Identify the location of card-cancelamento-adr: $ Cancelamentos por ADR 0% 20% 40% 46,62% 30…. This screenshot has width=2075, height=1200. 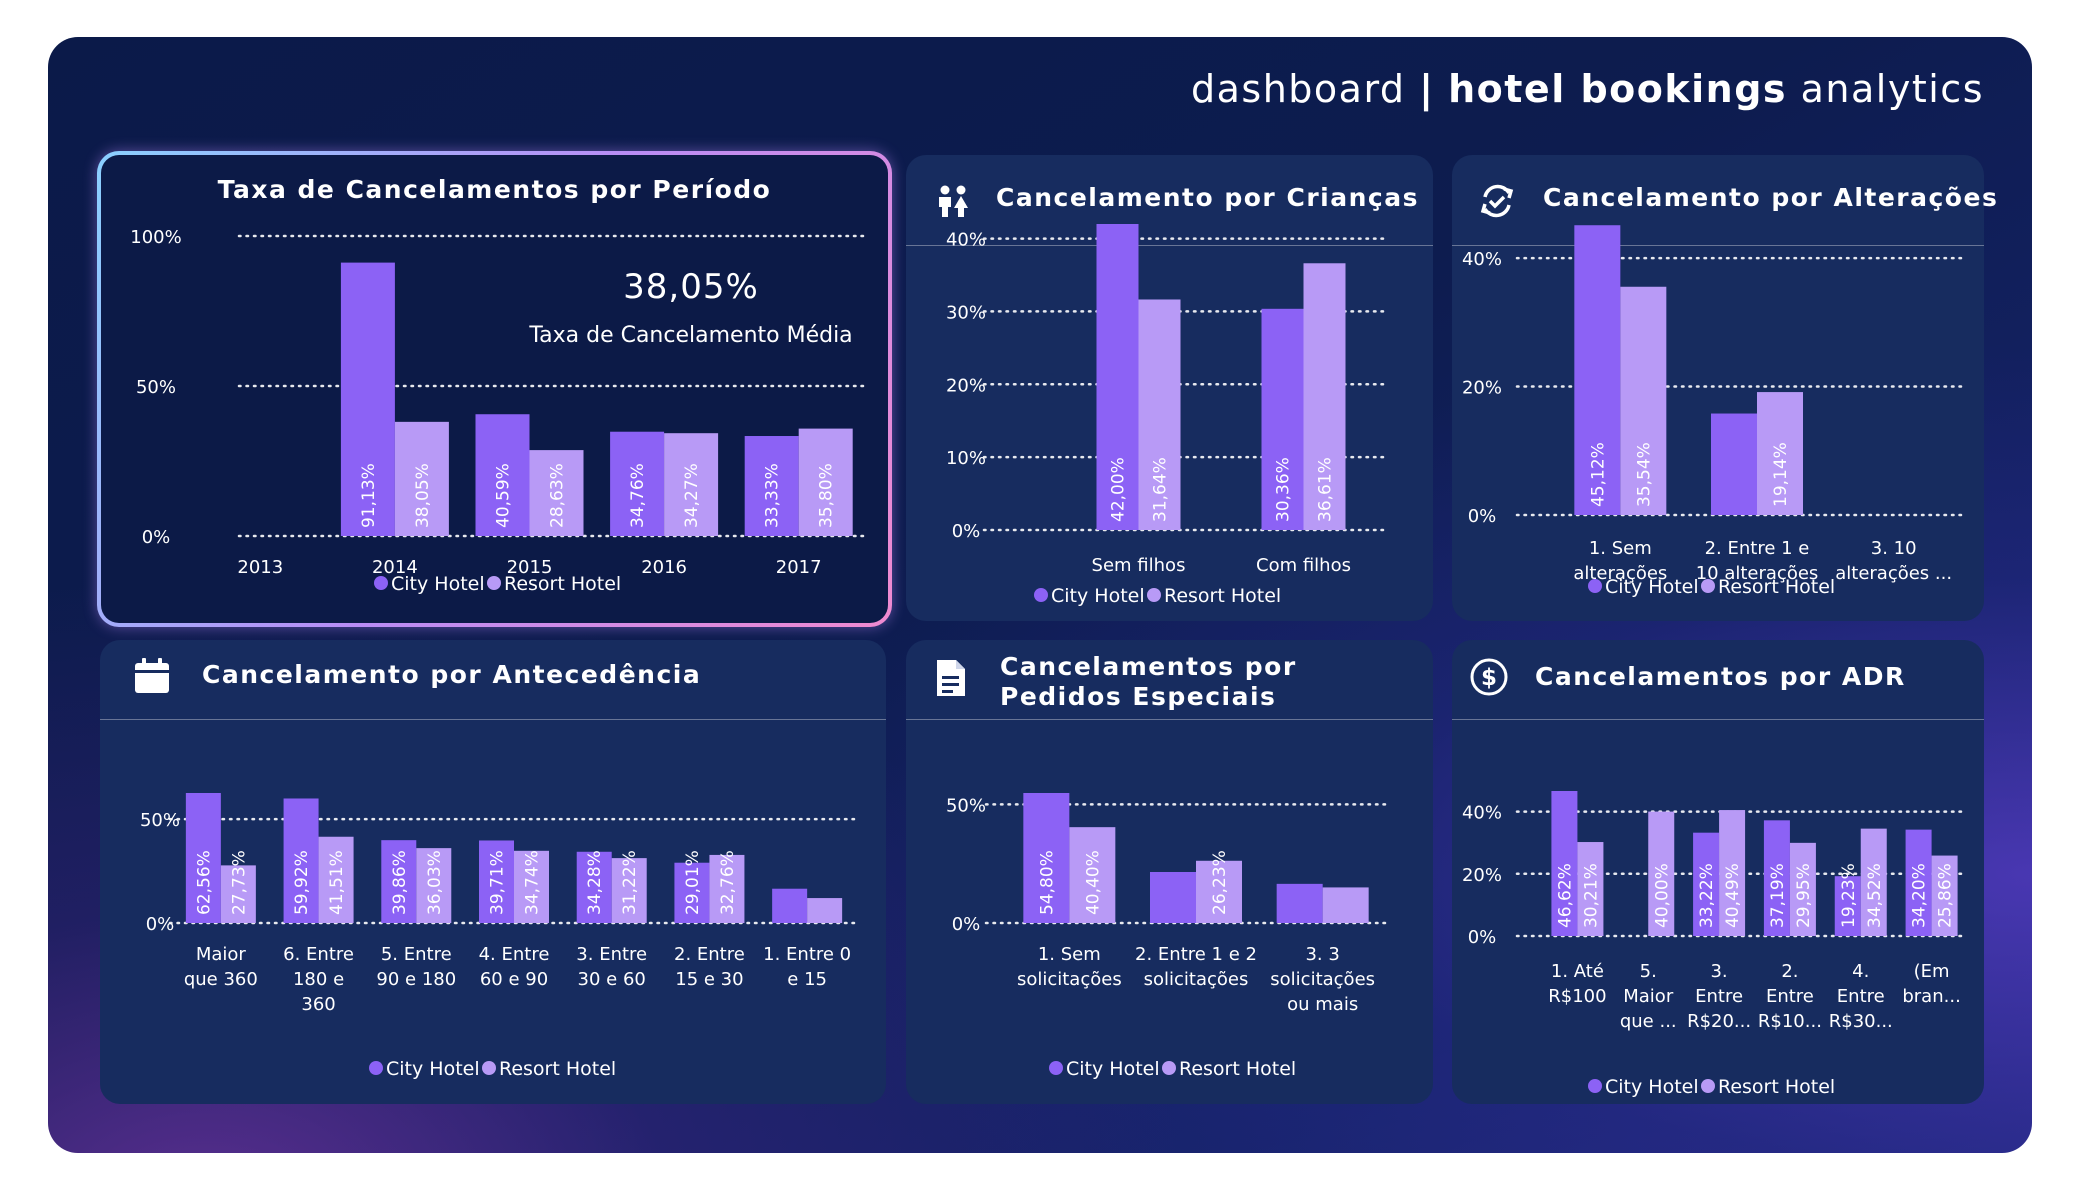
(1718, 872).